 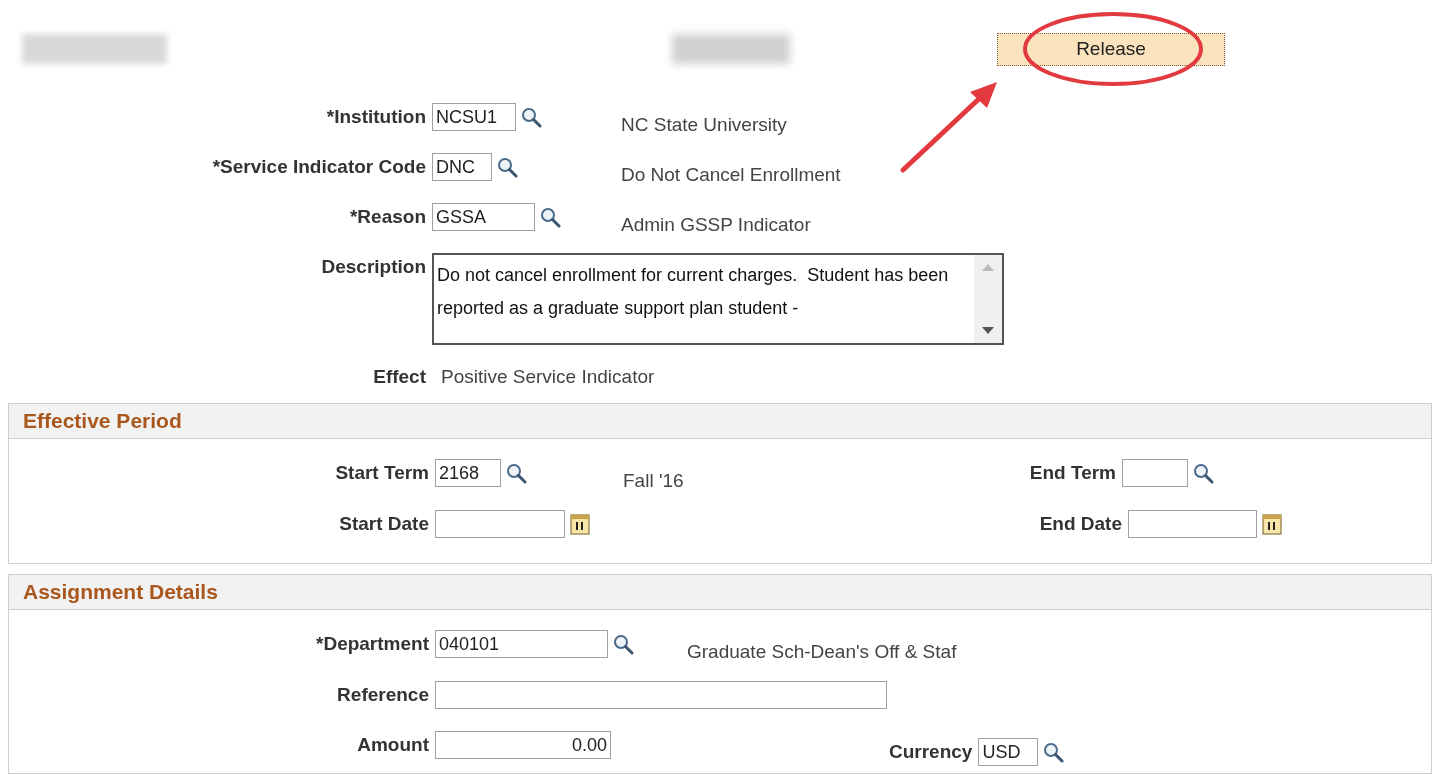 I want to click on field-description: Do Not Cancel Enrollment, so click(x=731, y=175).